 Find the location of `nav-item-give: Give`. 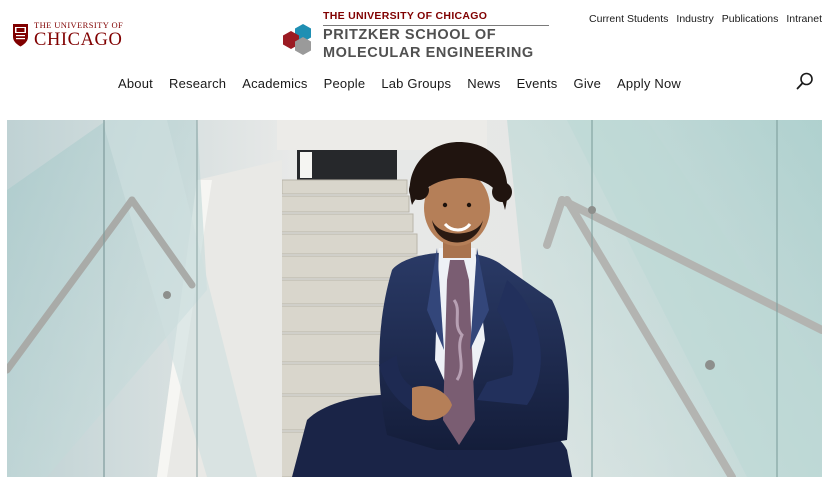

nav-item-give: Give is located at coordinates (588, 83).